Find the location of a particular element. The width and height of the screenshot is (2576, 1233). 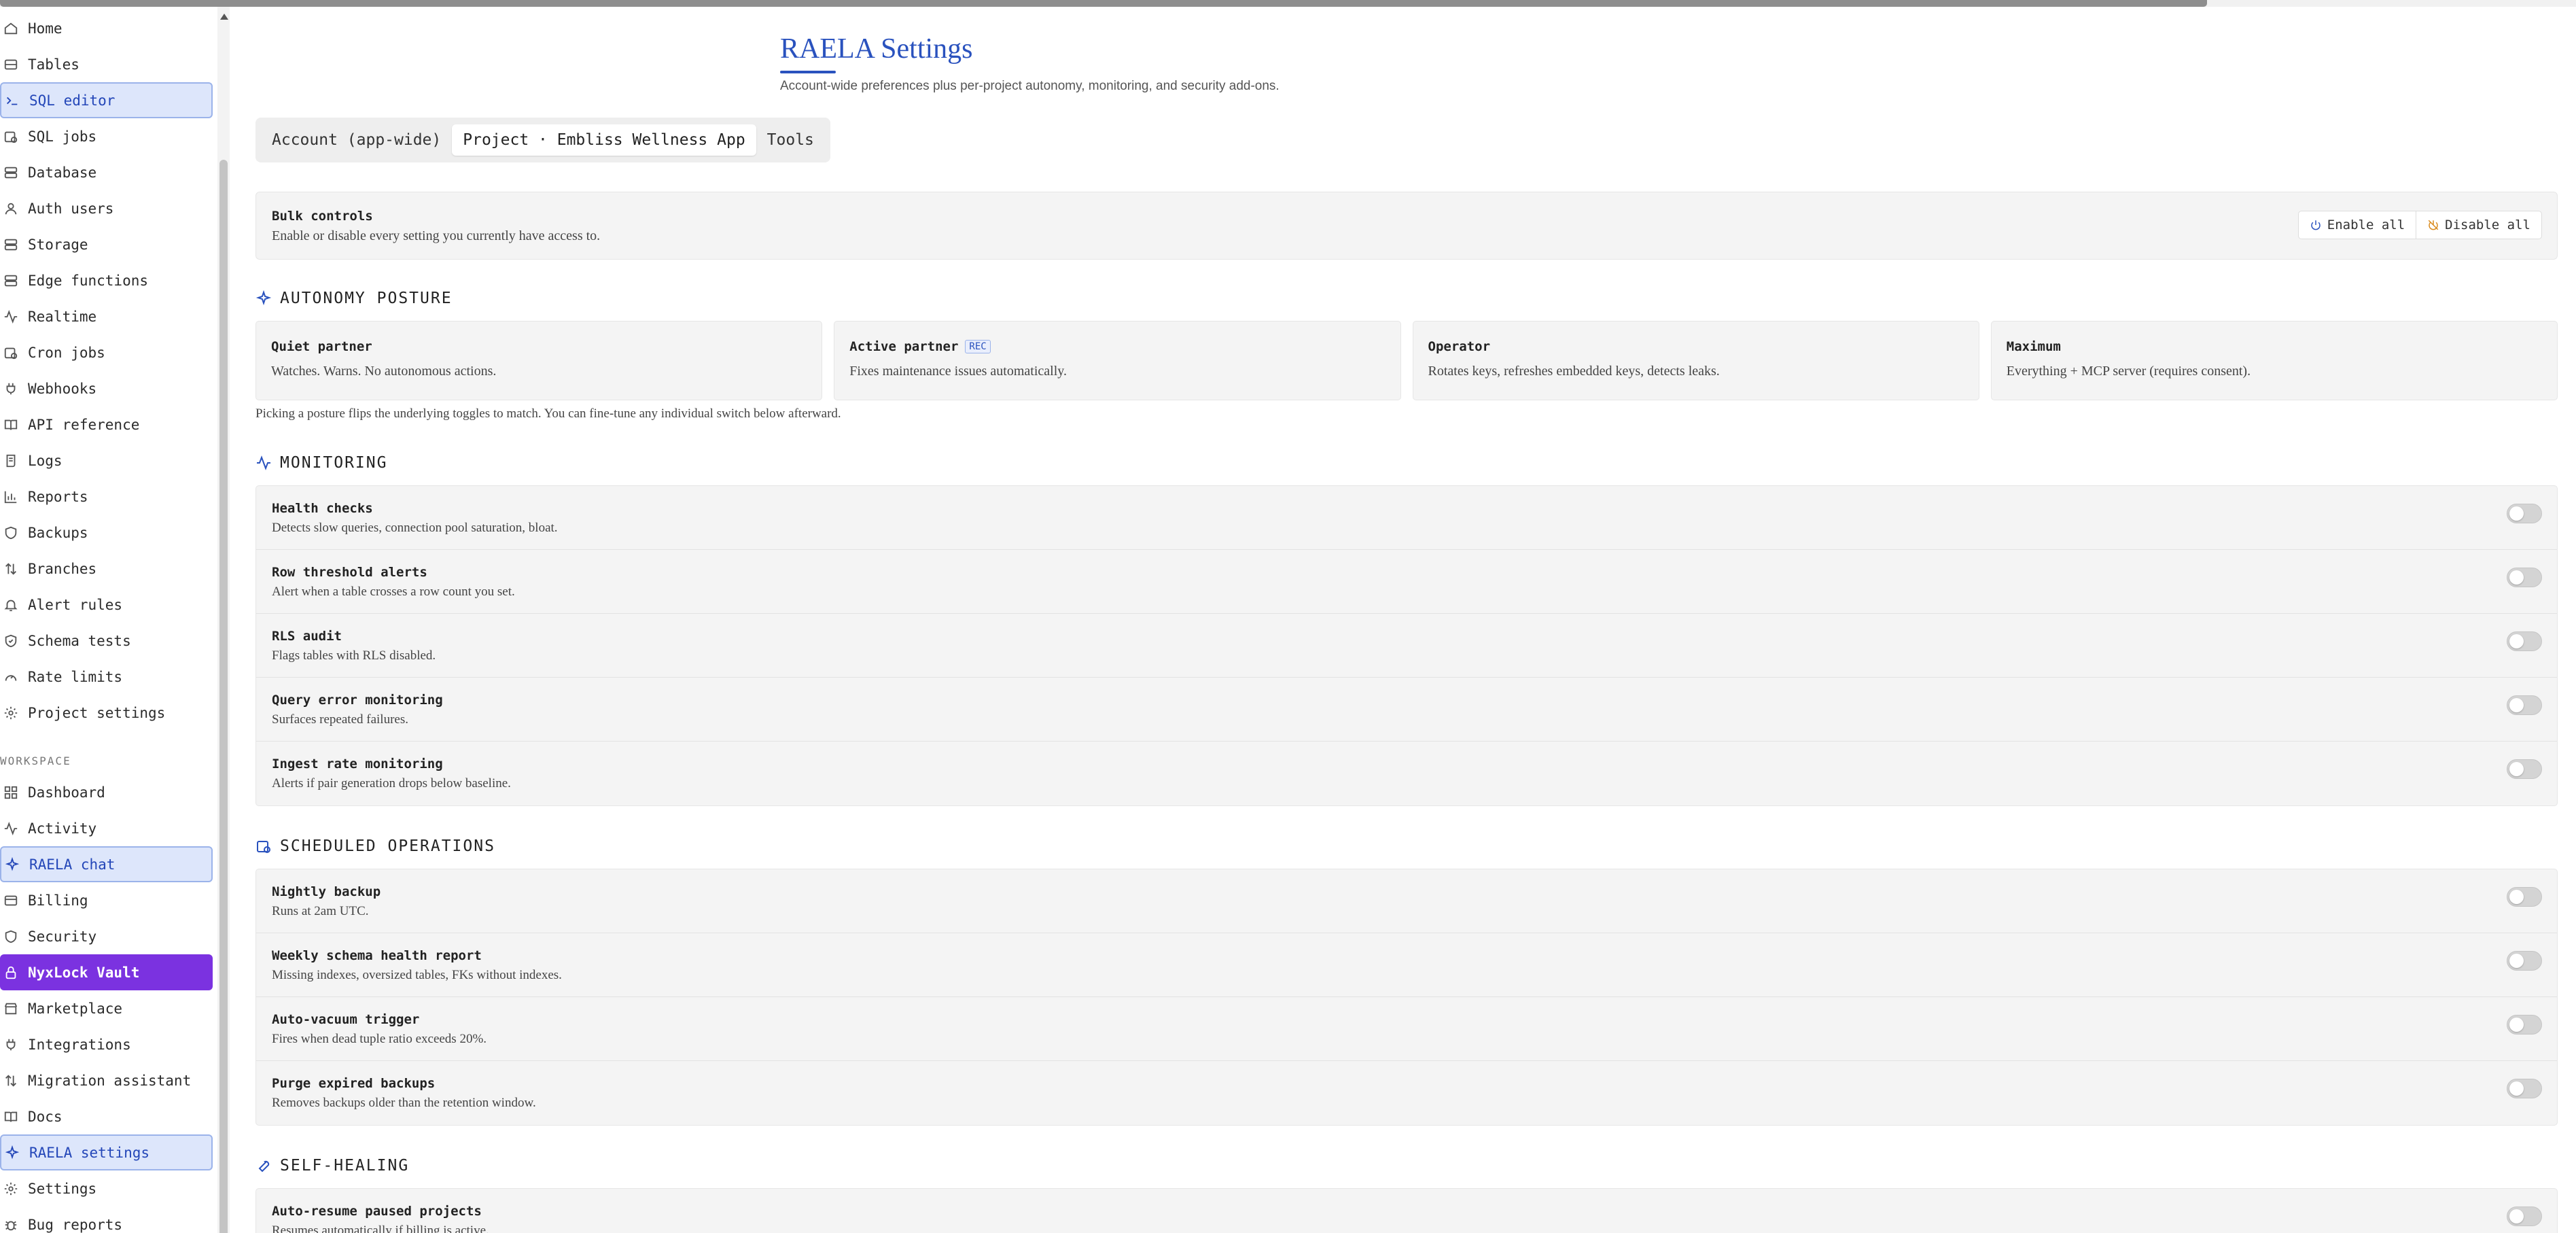

sidebar-item-label: Dashboard is located at coordinates (66, 793).